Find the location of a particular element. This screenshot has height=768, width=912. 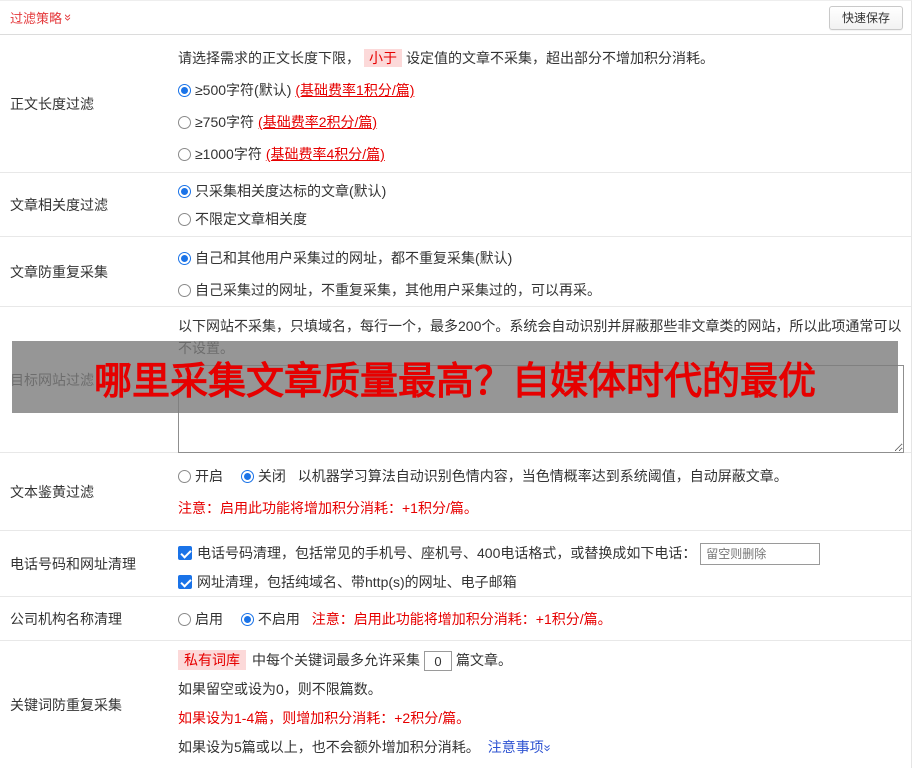

row-label-keyword-dedup: 关键词防重复采集 is located at coordinates (66, 705).